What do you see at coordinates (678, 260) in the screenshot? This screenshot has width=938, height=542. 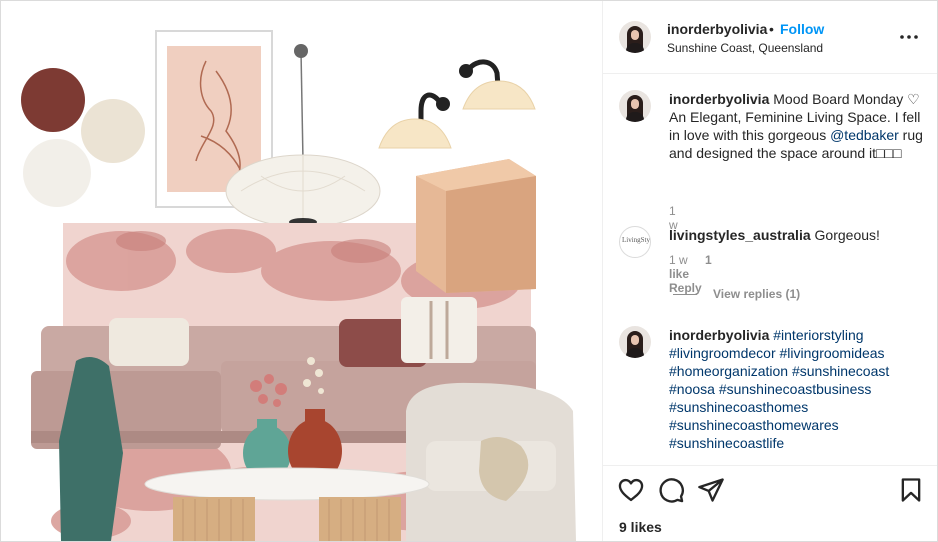 I see `comment-time: 1 w` at bounding box center [678, 260].